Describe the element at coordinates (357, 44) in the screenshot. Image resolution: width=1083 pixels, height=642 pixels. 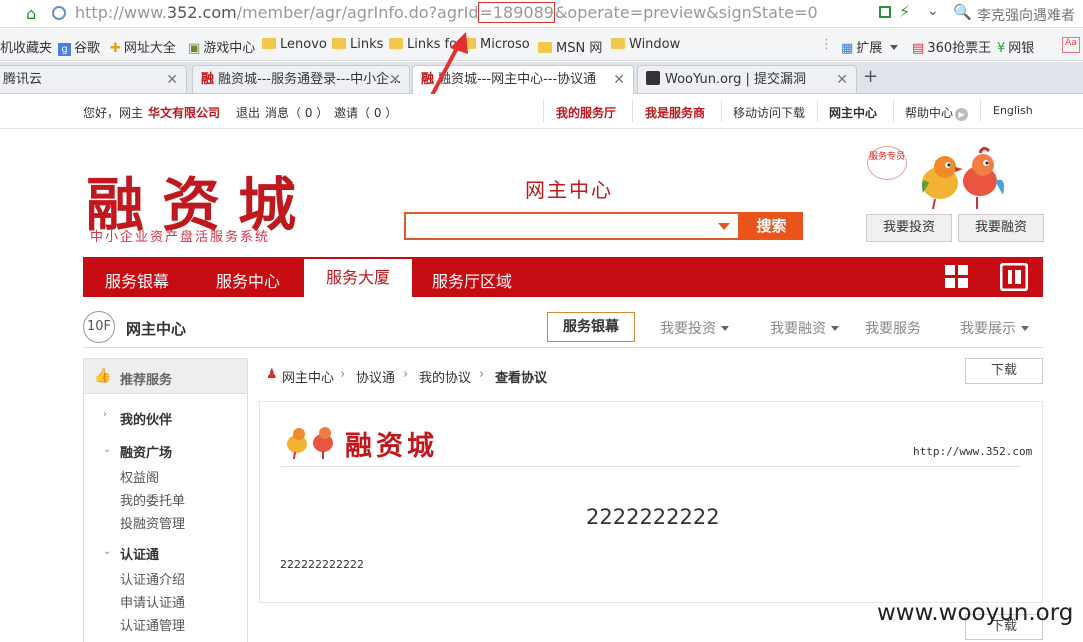
I see `bookmark-links: Links` at that location.